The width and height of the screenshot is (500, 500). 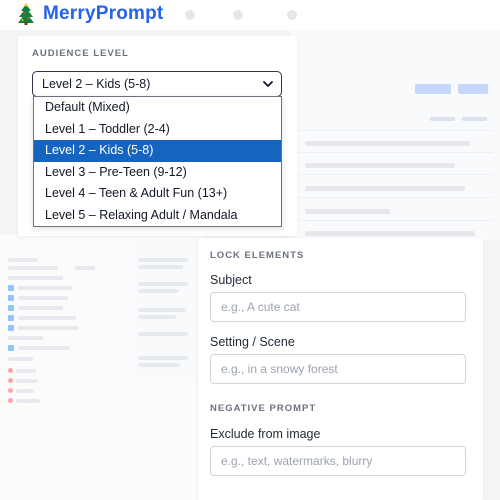 What do you see at coordinates (26, 14) in the screenshot?
I see `tree-icon` at bounding box center [26, 14].